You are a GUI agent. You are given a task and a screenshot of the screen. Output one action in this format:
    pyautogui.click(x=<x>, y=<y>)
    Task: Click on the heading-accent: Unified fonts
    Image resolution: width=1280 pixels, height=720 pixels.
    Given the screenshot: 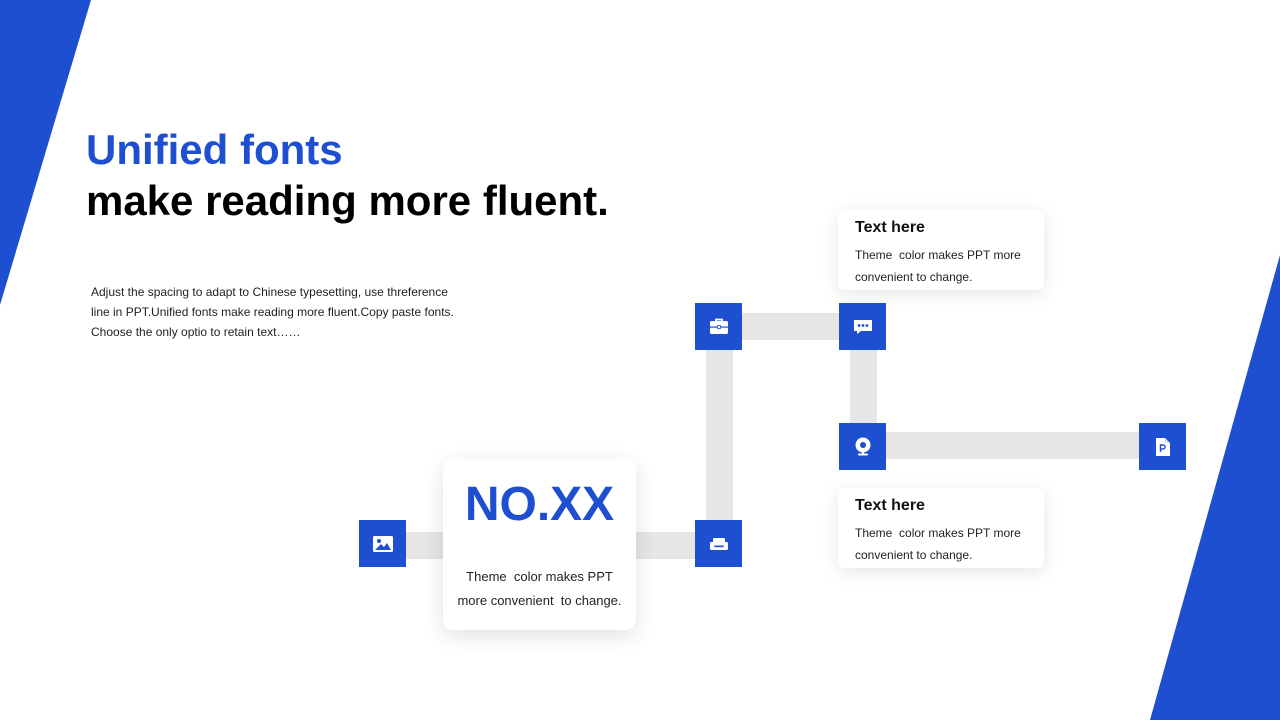 What is the action you would take?
    pyautogui.click(x=214, y=149)
    